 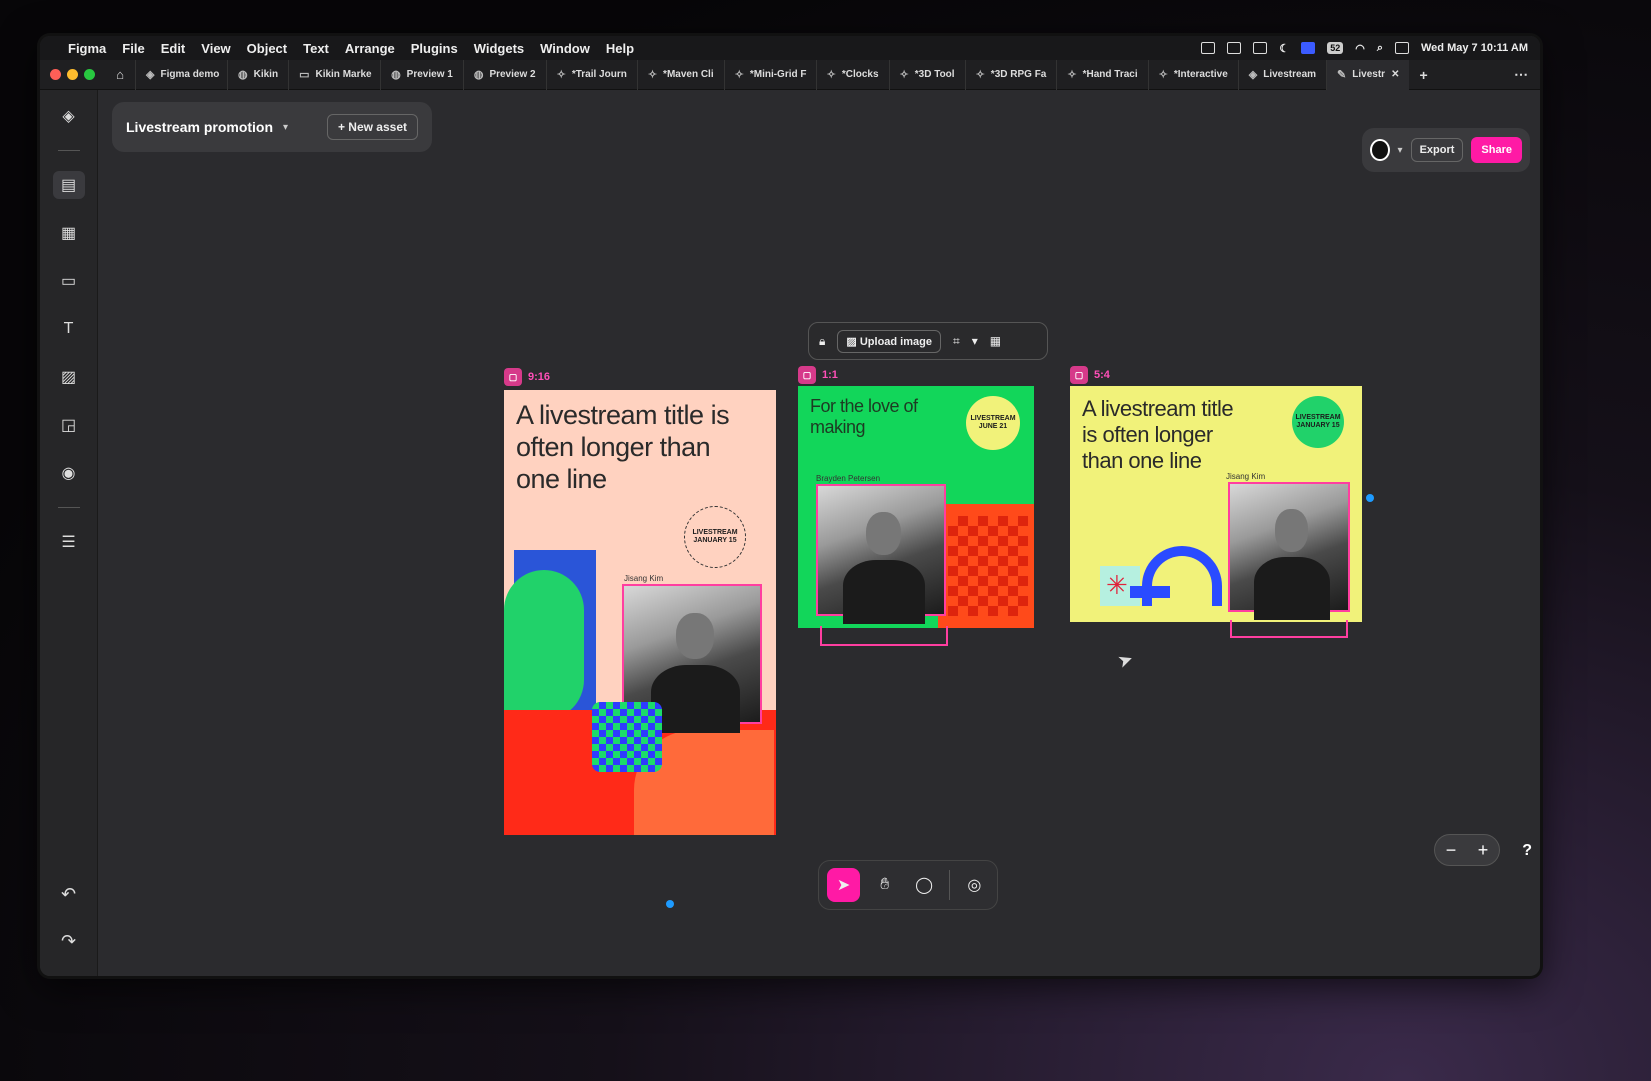 What do you see at coordinates (1402, 48) in the screenshot?
I see `control-center-icon` at bounding box center [1402, 48].